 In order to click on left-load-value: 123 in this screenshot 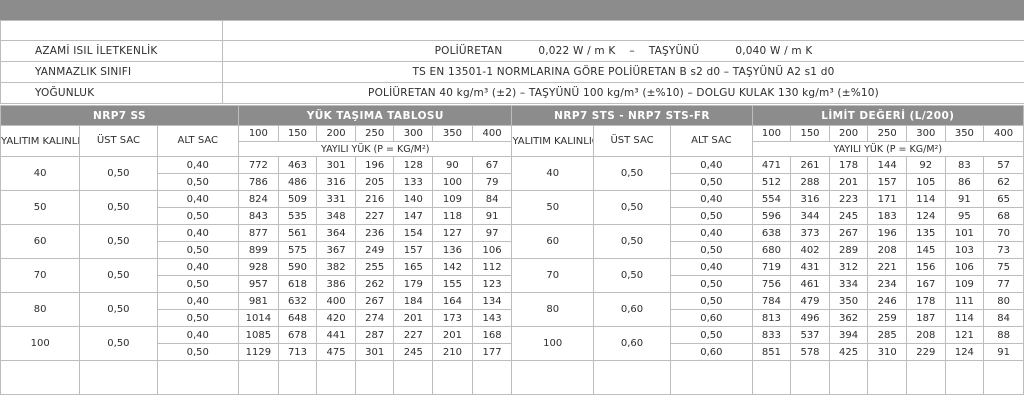, I will do `click(492, 284)`.